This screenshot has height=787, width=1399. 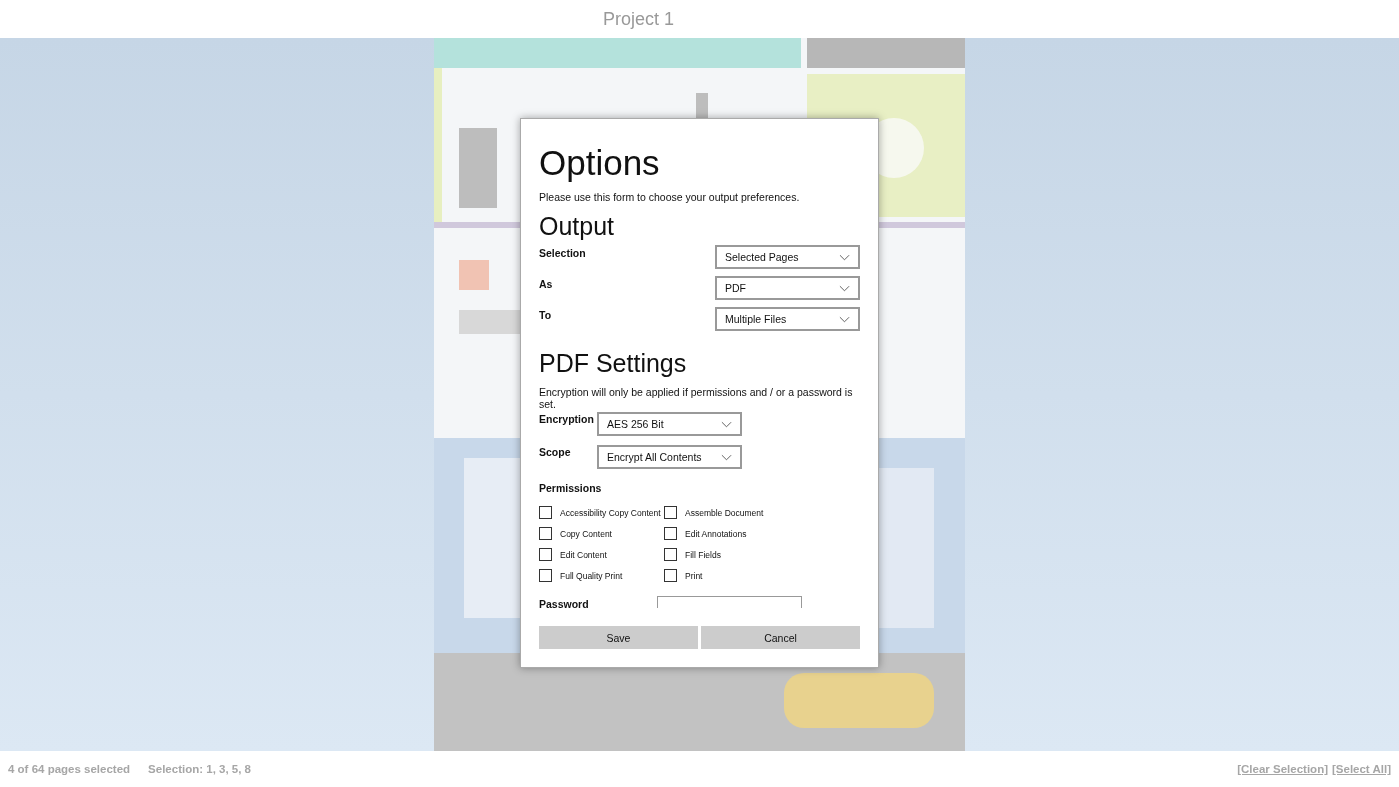 I want to click on password-field, so click(x=729, y=602).